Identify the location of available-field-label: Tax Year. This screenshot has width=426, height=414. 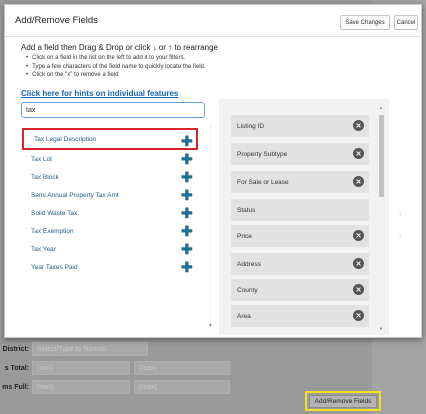
(43, 249).